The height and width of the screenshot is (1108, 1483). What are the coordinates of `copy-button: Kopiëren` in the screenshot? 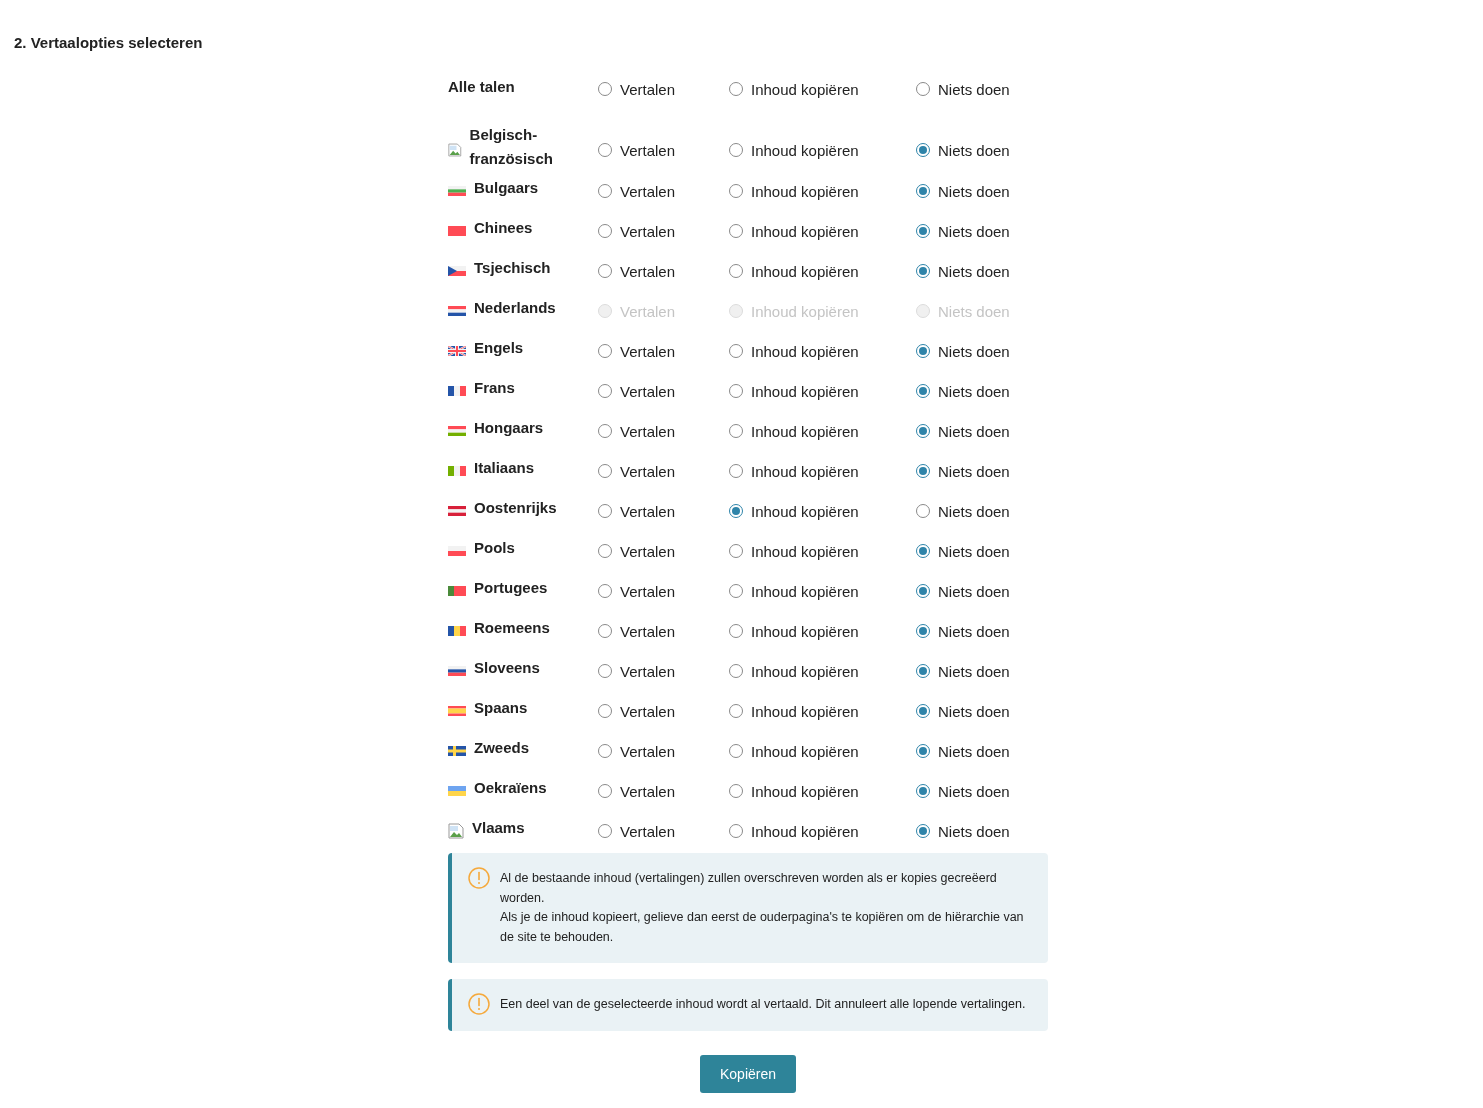 It's located at (747, 1074).